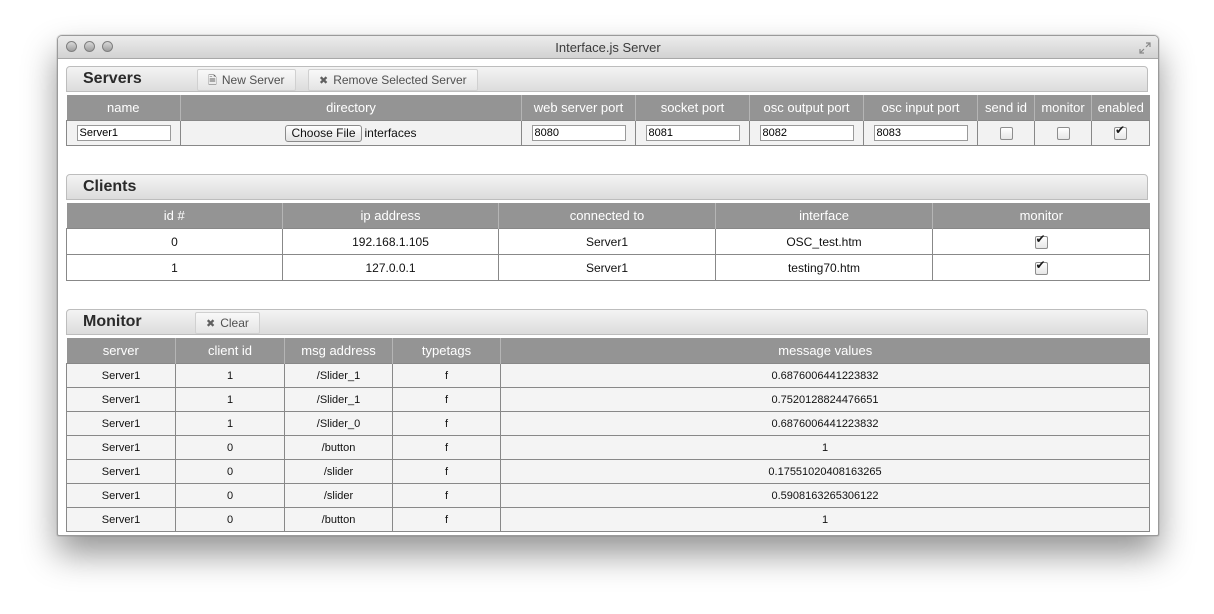 The width and height of the screenshot is (1214, 614). Describe the element at coordinates (400, 80) in the screenshot. I see `remove-server-label: Remove Selected Server` at that location.